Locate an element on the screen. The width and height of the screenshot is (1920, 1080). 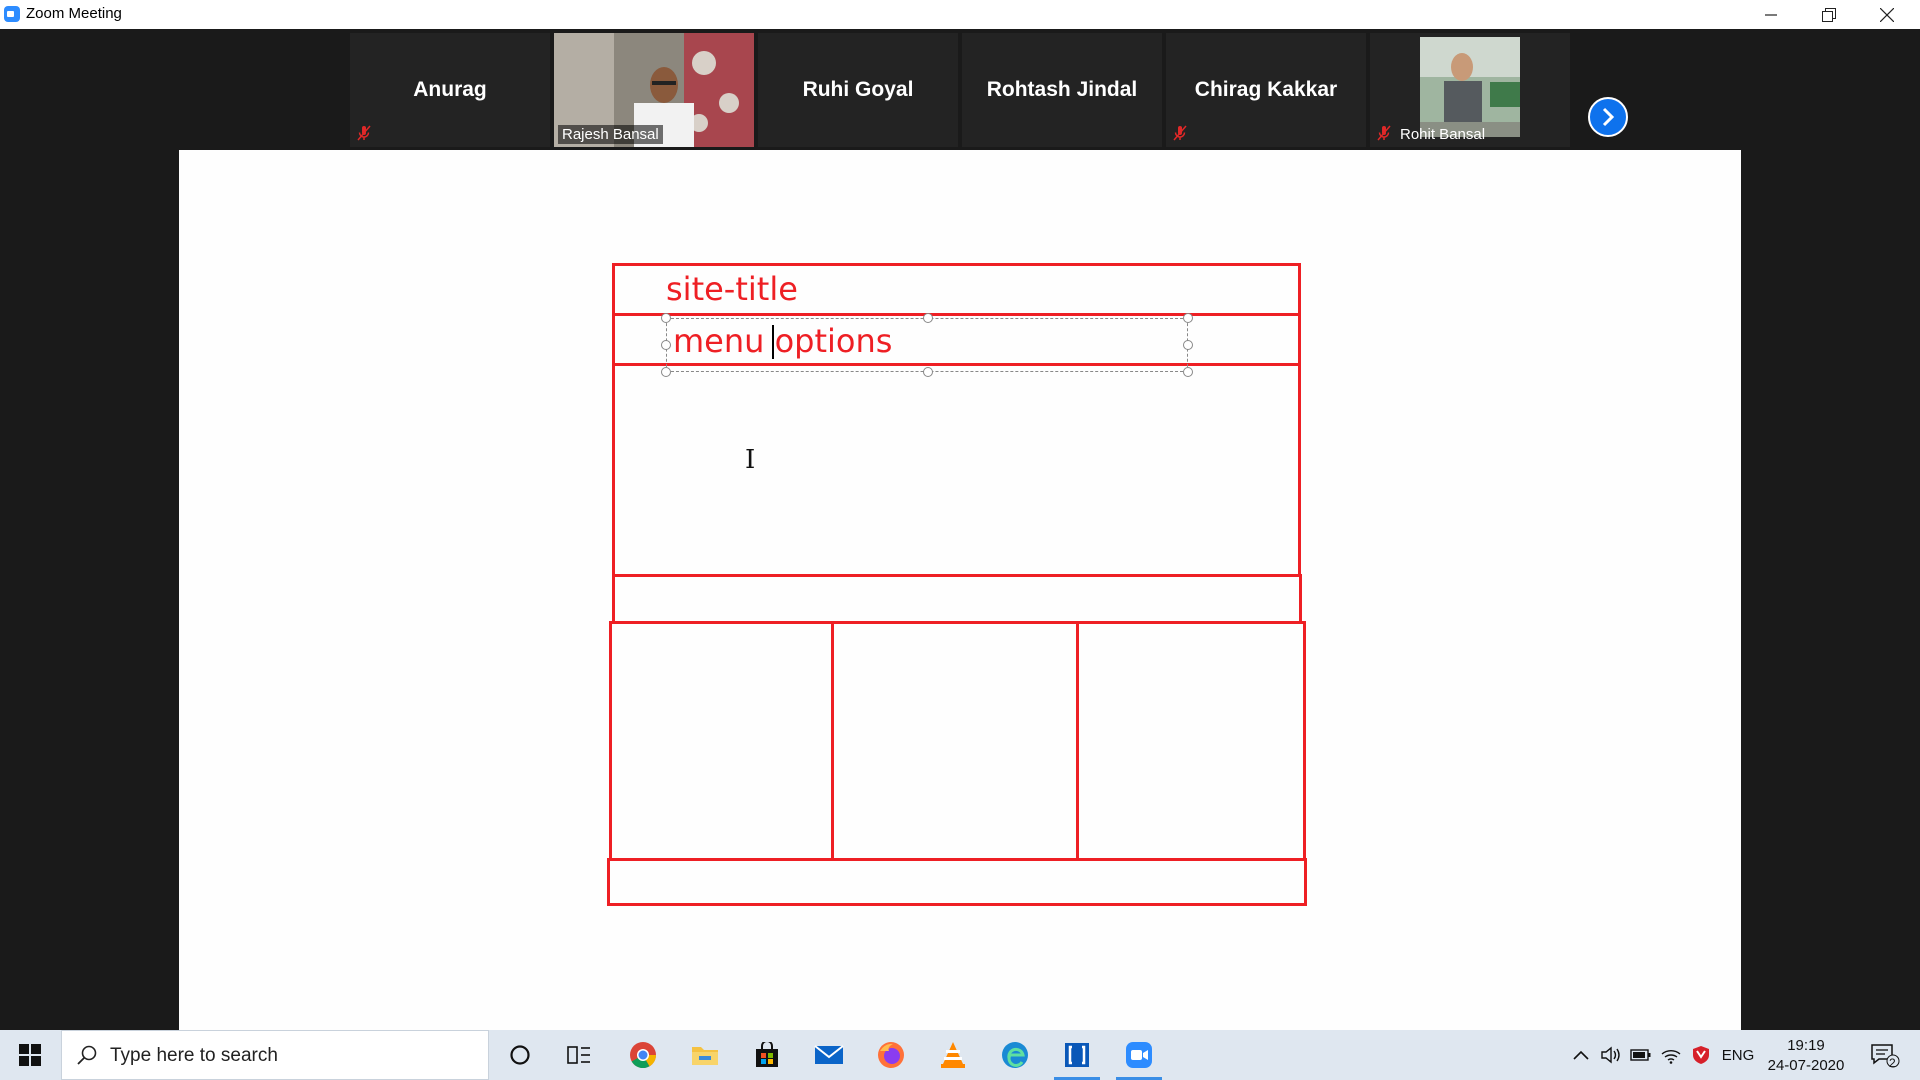
participant-tile: Chirag Kakkar is located at coordinates (1266, 90).